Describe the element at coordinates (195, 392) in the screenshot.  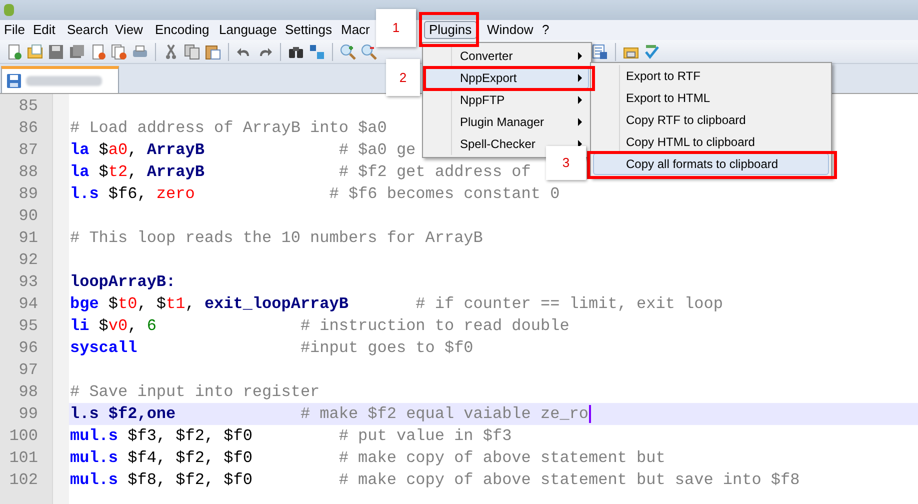
I see `code-token: # Save input into register` at that location.